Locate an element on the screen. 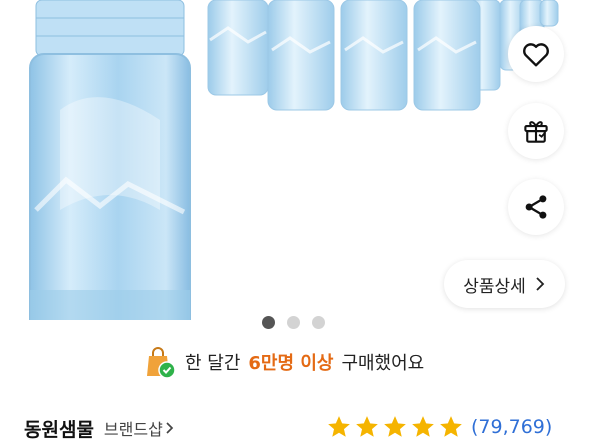 This screenshot has height=444, width=590. gift-icon is located at coordinates (536, 132).